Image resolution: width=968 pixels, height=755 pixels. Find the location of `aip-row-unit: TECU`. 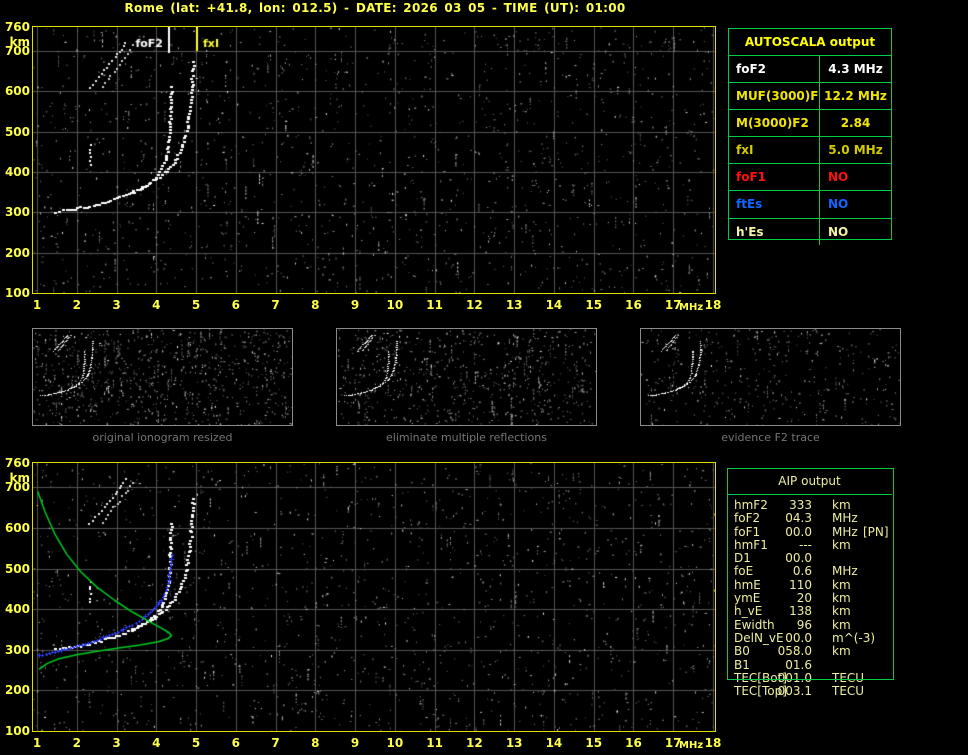

aip-row-unit: TECU is located at coordinates (848, 677).